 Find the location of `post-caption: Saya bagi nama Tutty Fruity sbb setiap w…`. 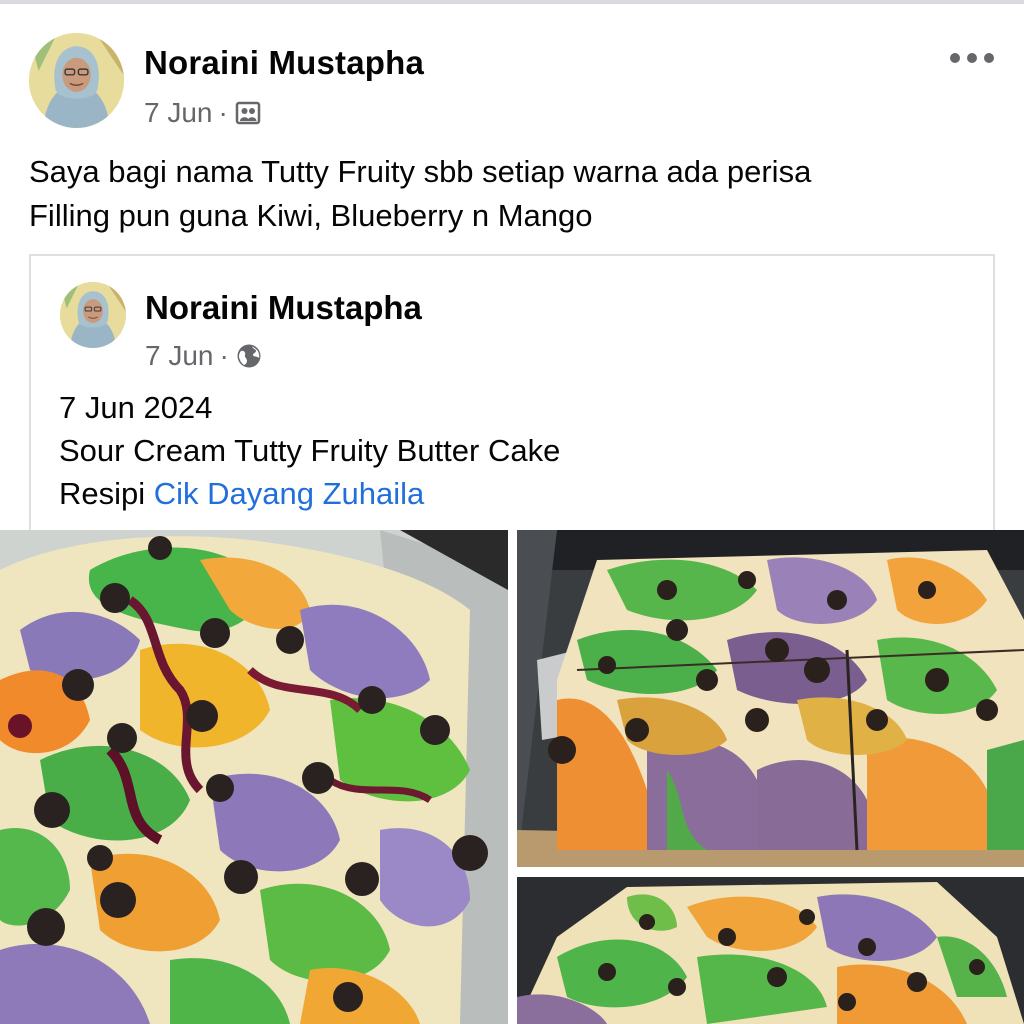

post-caption: Saya bagi nama Tutty Fruity sbb setiap w… is located at coordinates (514, 194).